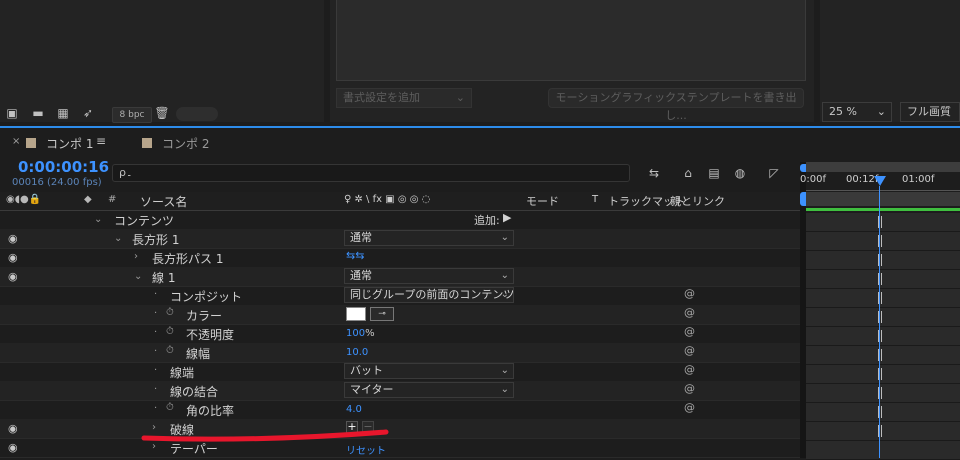  I want to click on layer-row-rectangle-1: ◉ ⌄ 長方形 1 通常 ⌄, so click(400, 239).